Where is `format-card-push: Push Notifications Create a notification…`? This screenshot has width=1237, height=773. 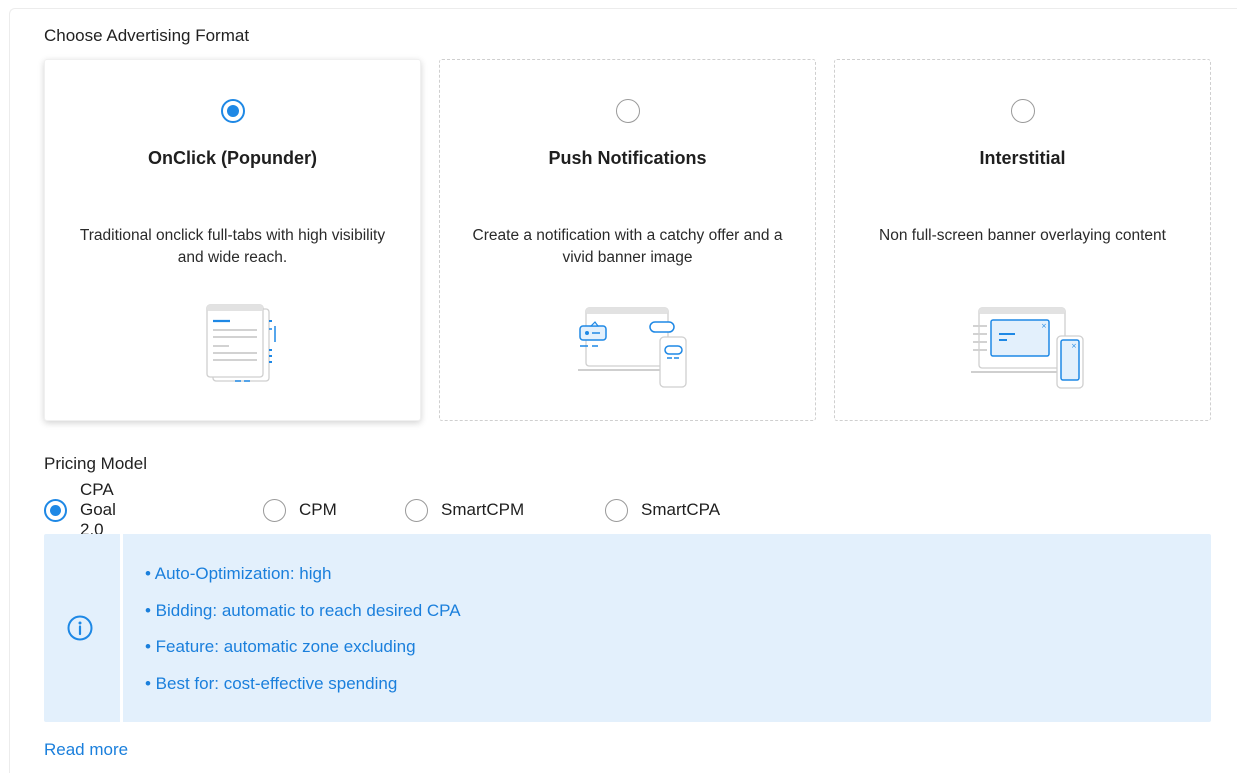 format-card-push: Push Notifications Create a notification… is located at coordinates (627, 240).